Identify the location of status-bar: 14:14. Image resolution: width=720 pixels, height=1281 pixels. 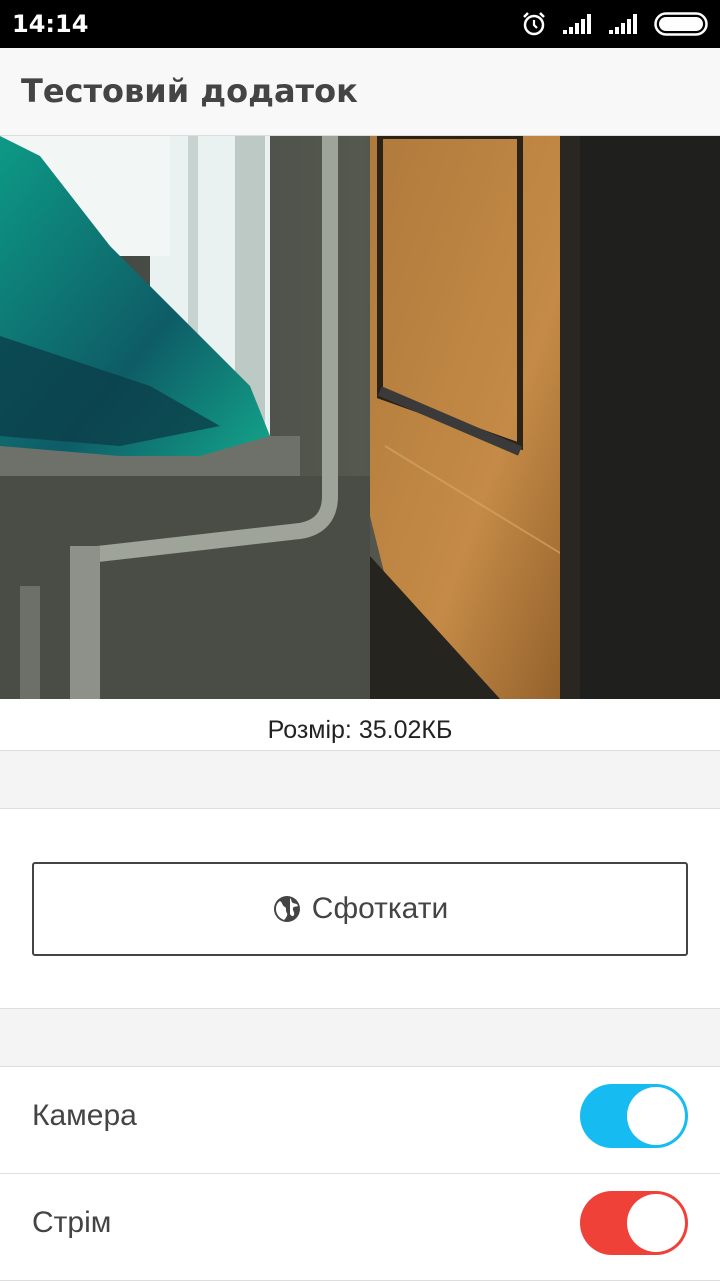
(360, 24).